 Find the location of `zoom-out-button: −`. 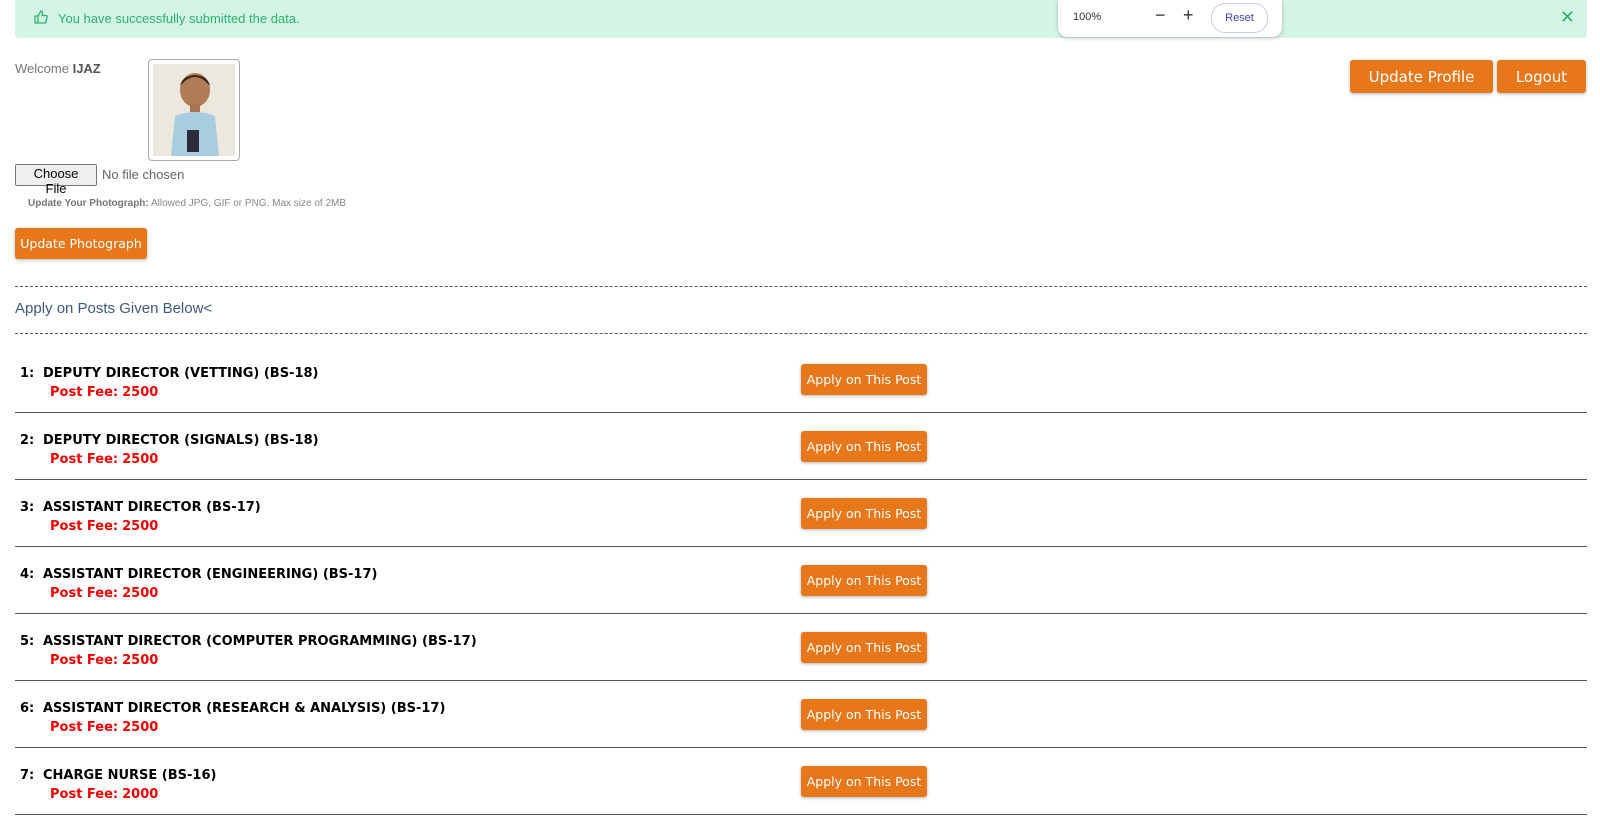

zoom-out-button: − is located at coordinates (1160, 15).